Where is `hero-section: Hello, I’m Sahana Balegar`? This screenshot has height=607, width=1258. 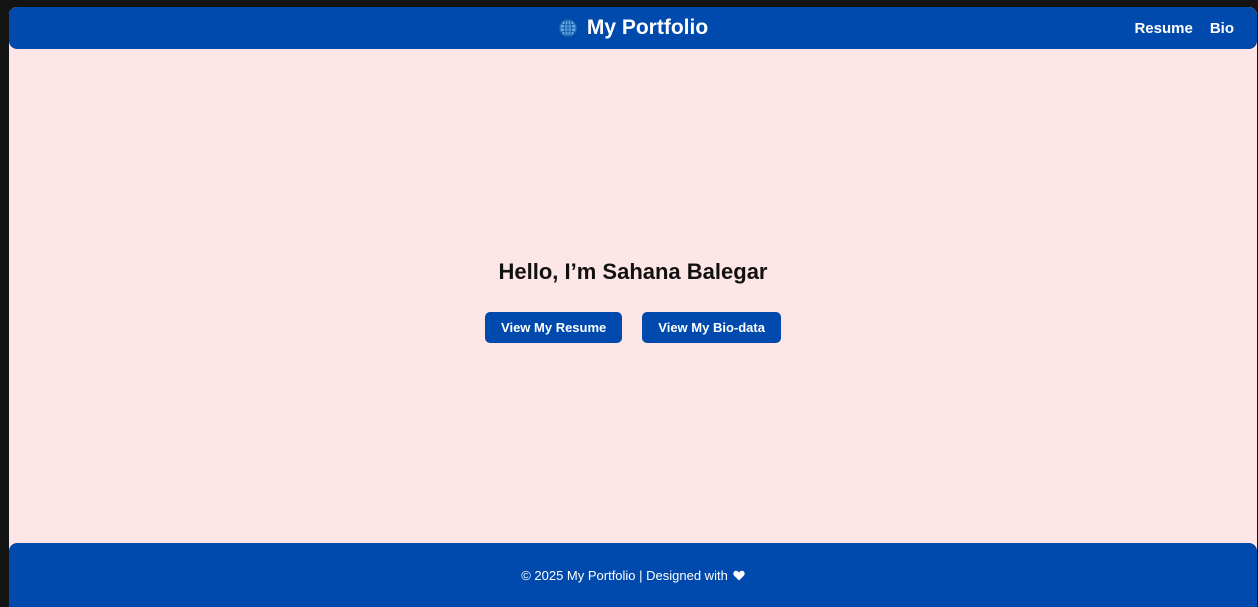 hero-section: Hello, I’m Sahana Balegar is located at coordinates (633, 272).